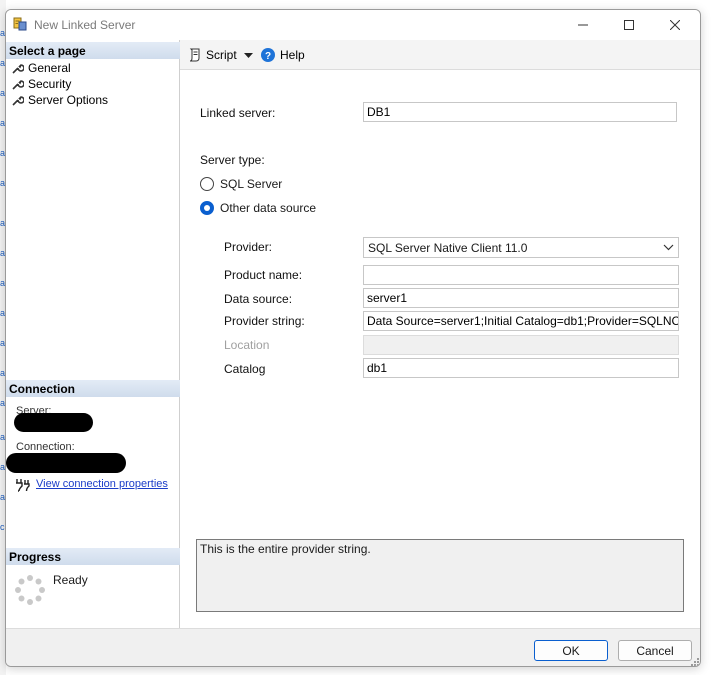 The image size is (714, 675). Describe the element at coordinates (247, 345) in the screenshot. I see `location-label: Location` at that location.